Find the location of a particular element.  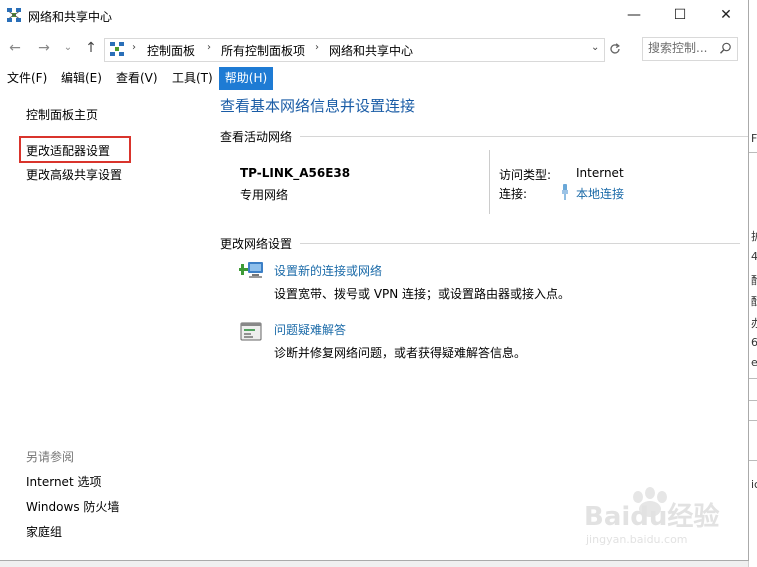

breadcrumb-control-panel: 控制面板 is located at coordinates (171, 50).